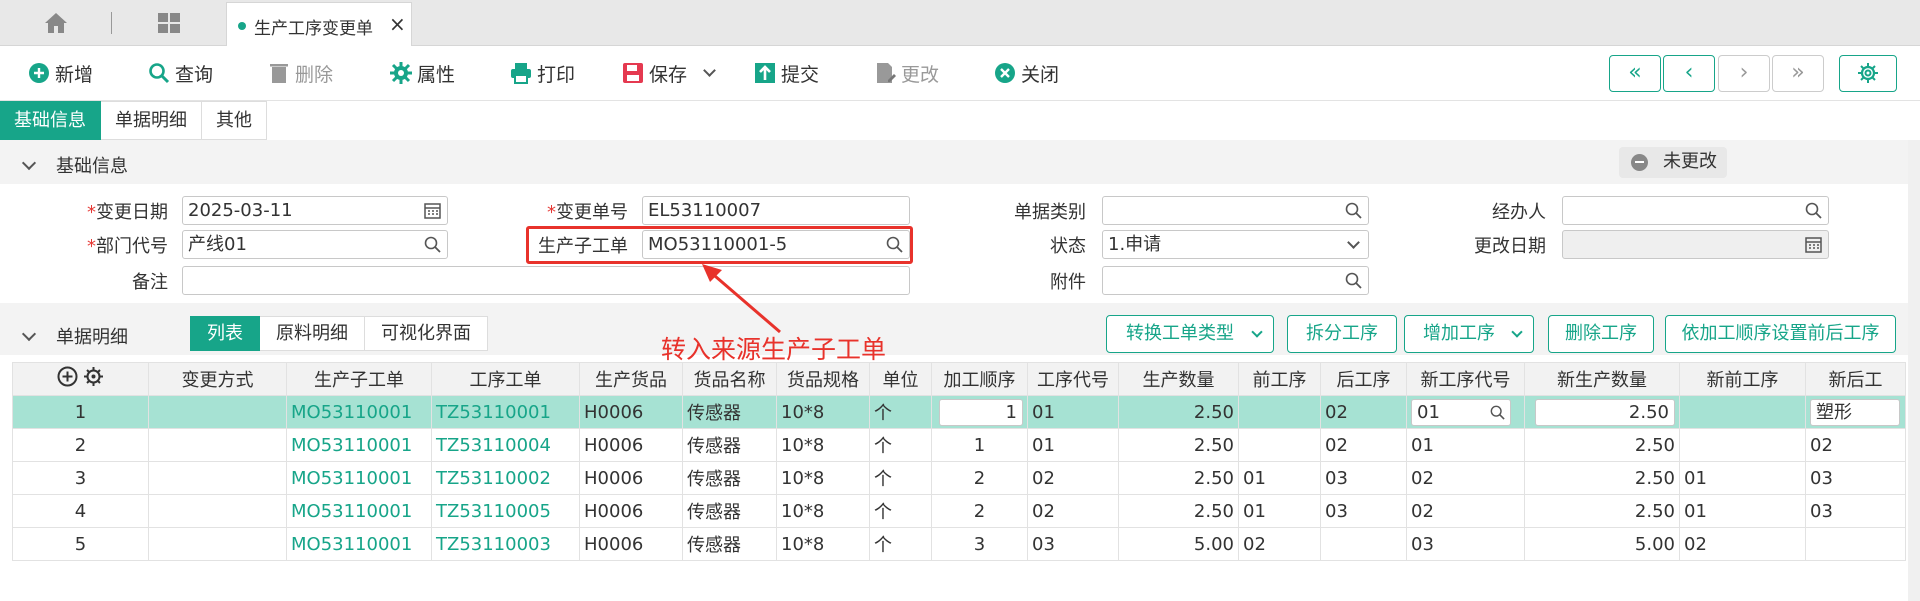 The image size is (1920, 601). I want to click on new-qty-input: 2.50, so click(1605, 412).